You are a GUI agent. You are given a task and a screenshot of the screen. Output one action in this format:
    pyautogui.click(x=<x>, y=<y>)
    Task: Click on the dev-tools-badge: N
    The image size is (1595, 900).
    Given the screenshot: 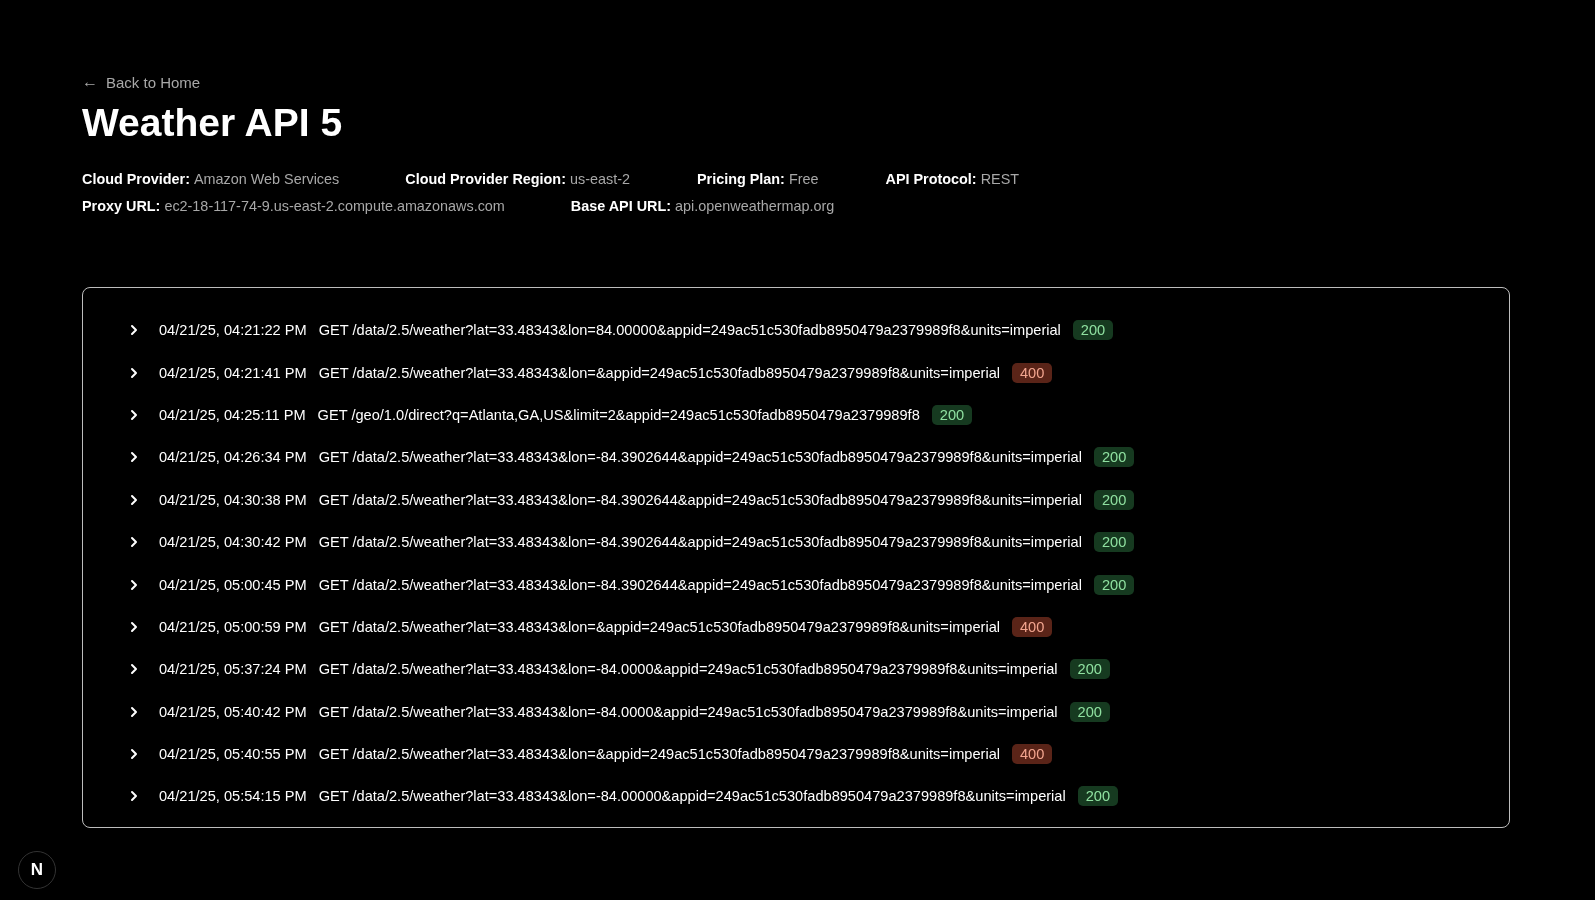 What is the action you would take?
    pyautogui.click(x=37, y=870)
    